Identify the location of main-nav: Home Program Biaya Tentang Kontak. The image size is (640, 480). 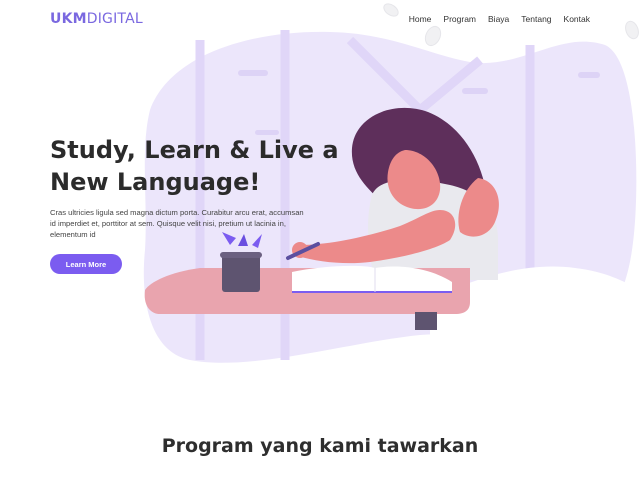
(499, 19).